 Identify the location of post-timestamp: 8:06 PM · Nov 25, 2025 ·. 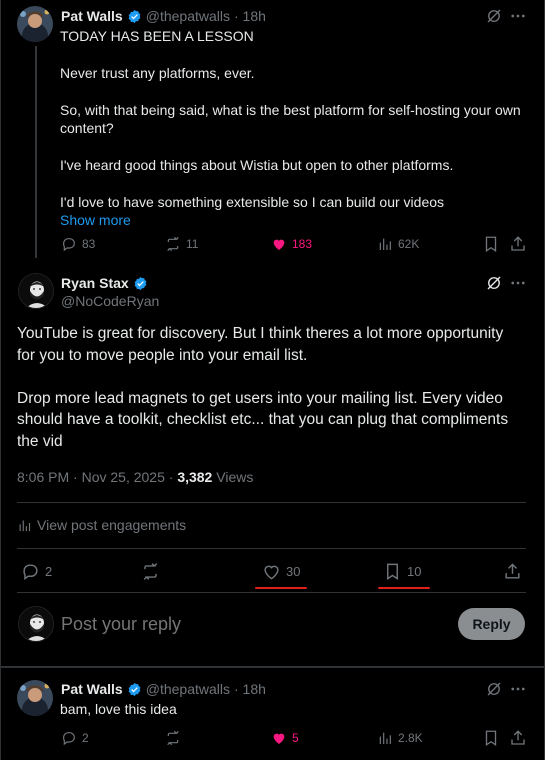
(97, 477).